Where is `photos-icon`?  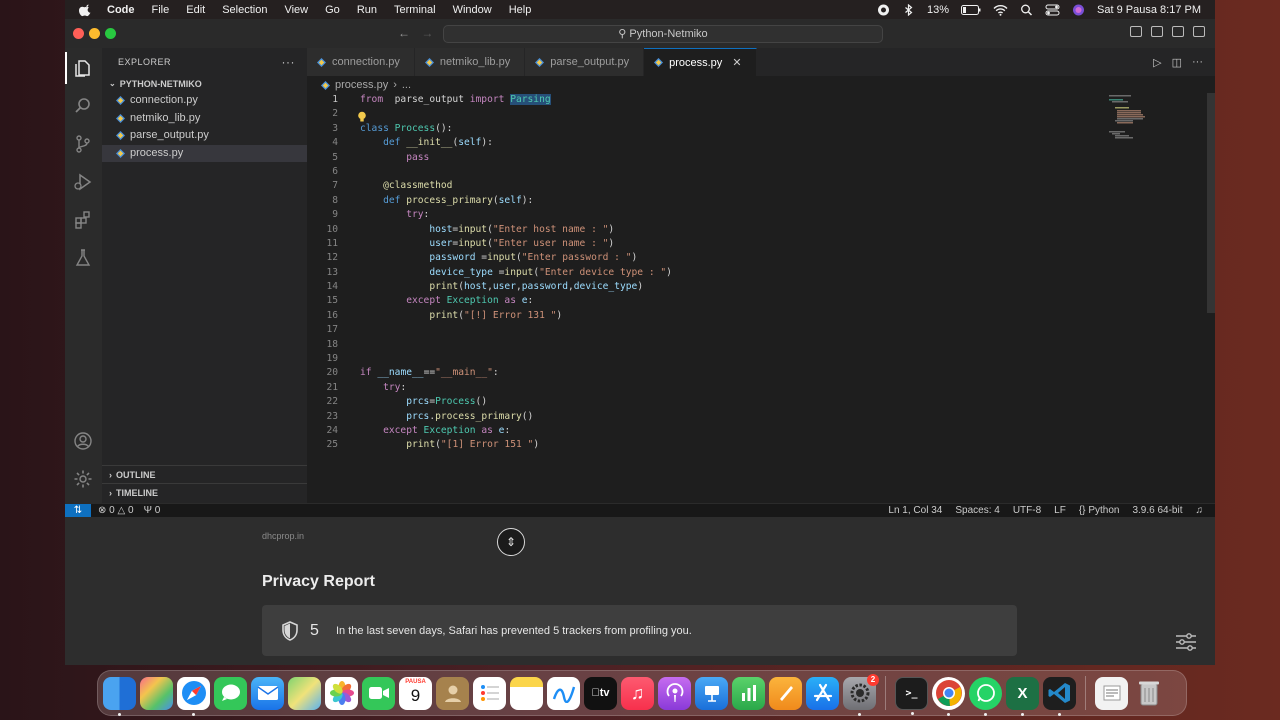
photos-icon is located at coordinates (341, 693).